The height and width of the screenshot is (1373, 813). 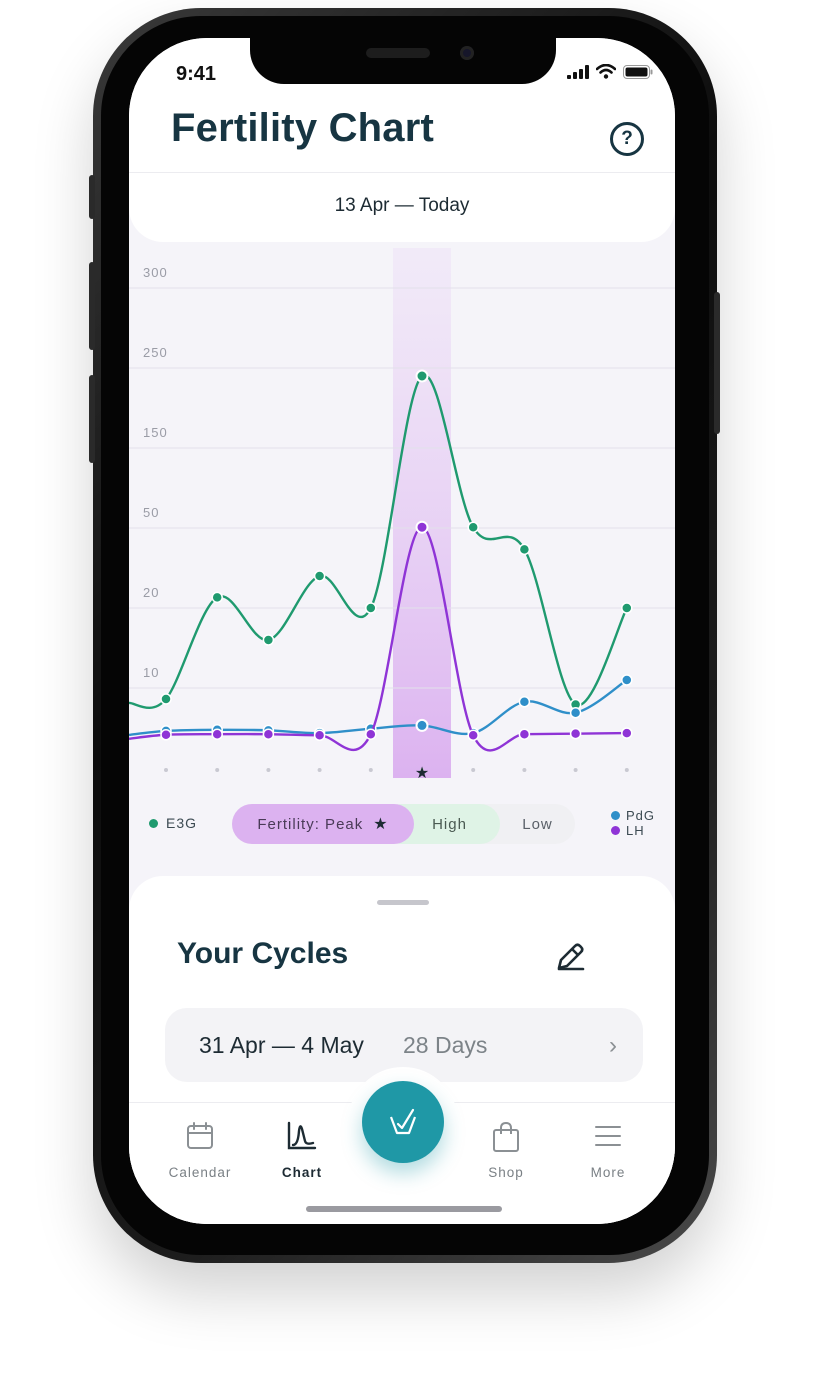 I want to click on calendar-icon, so click(x=200, y=1135).